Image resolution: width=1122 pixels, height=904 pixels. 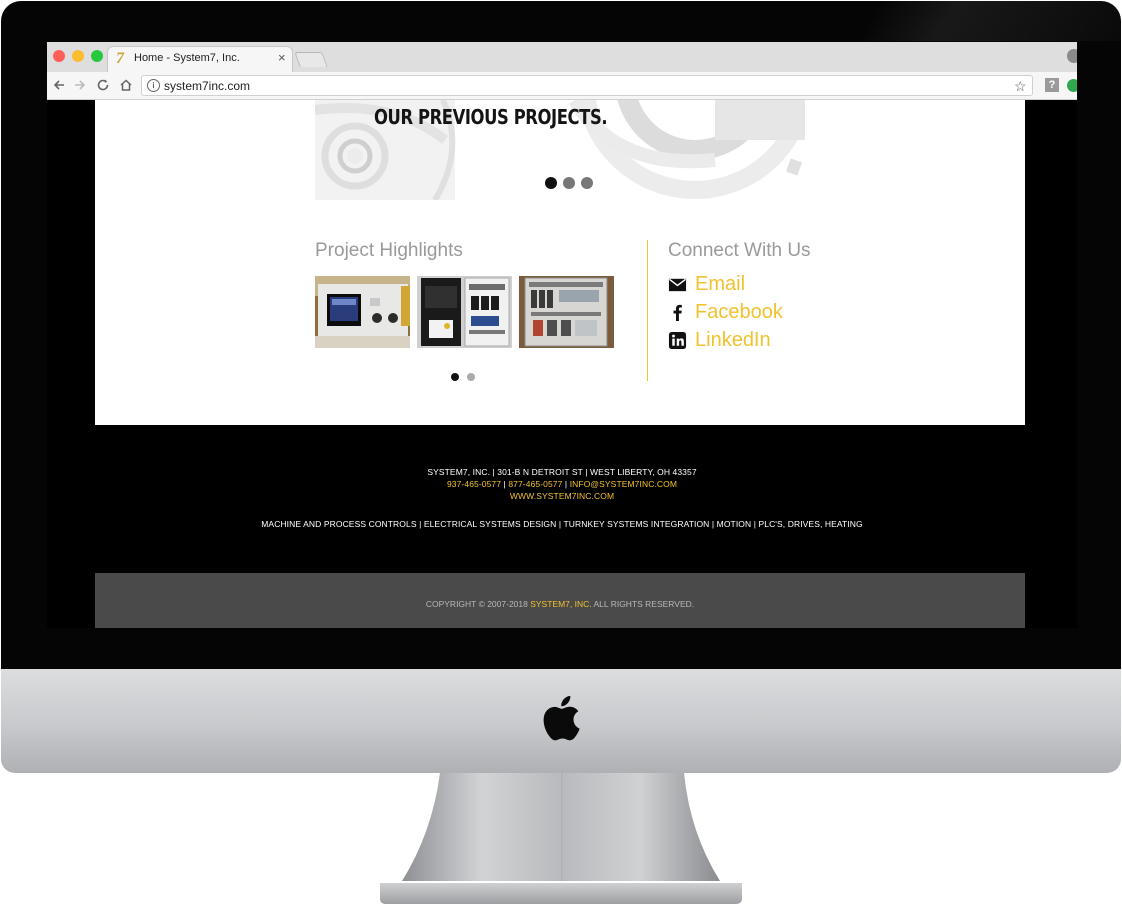 What do you see at coordinates (478, 604) in the screenshot?
I see `copyright-prefix: COPYRIGHT © 2007-2018` at bounding box center [478, 604].